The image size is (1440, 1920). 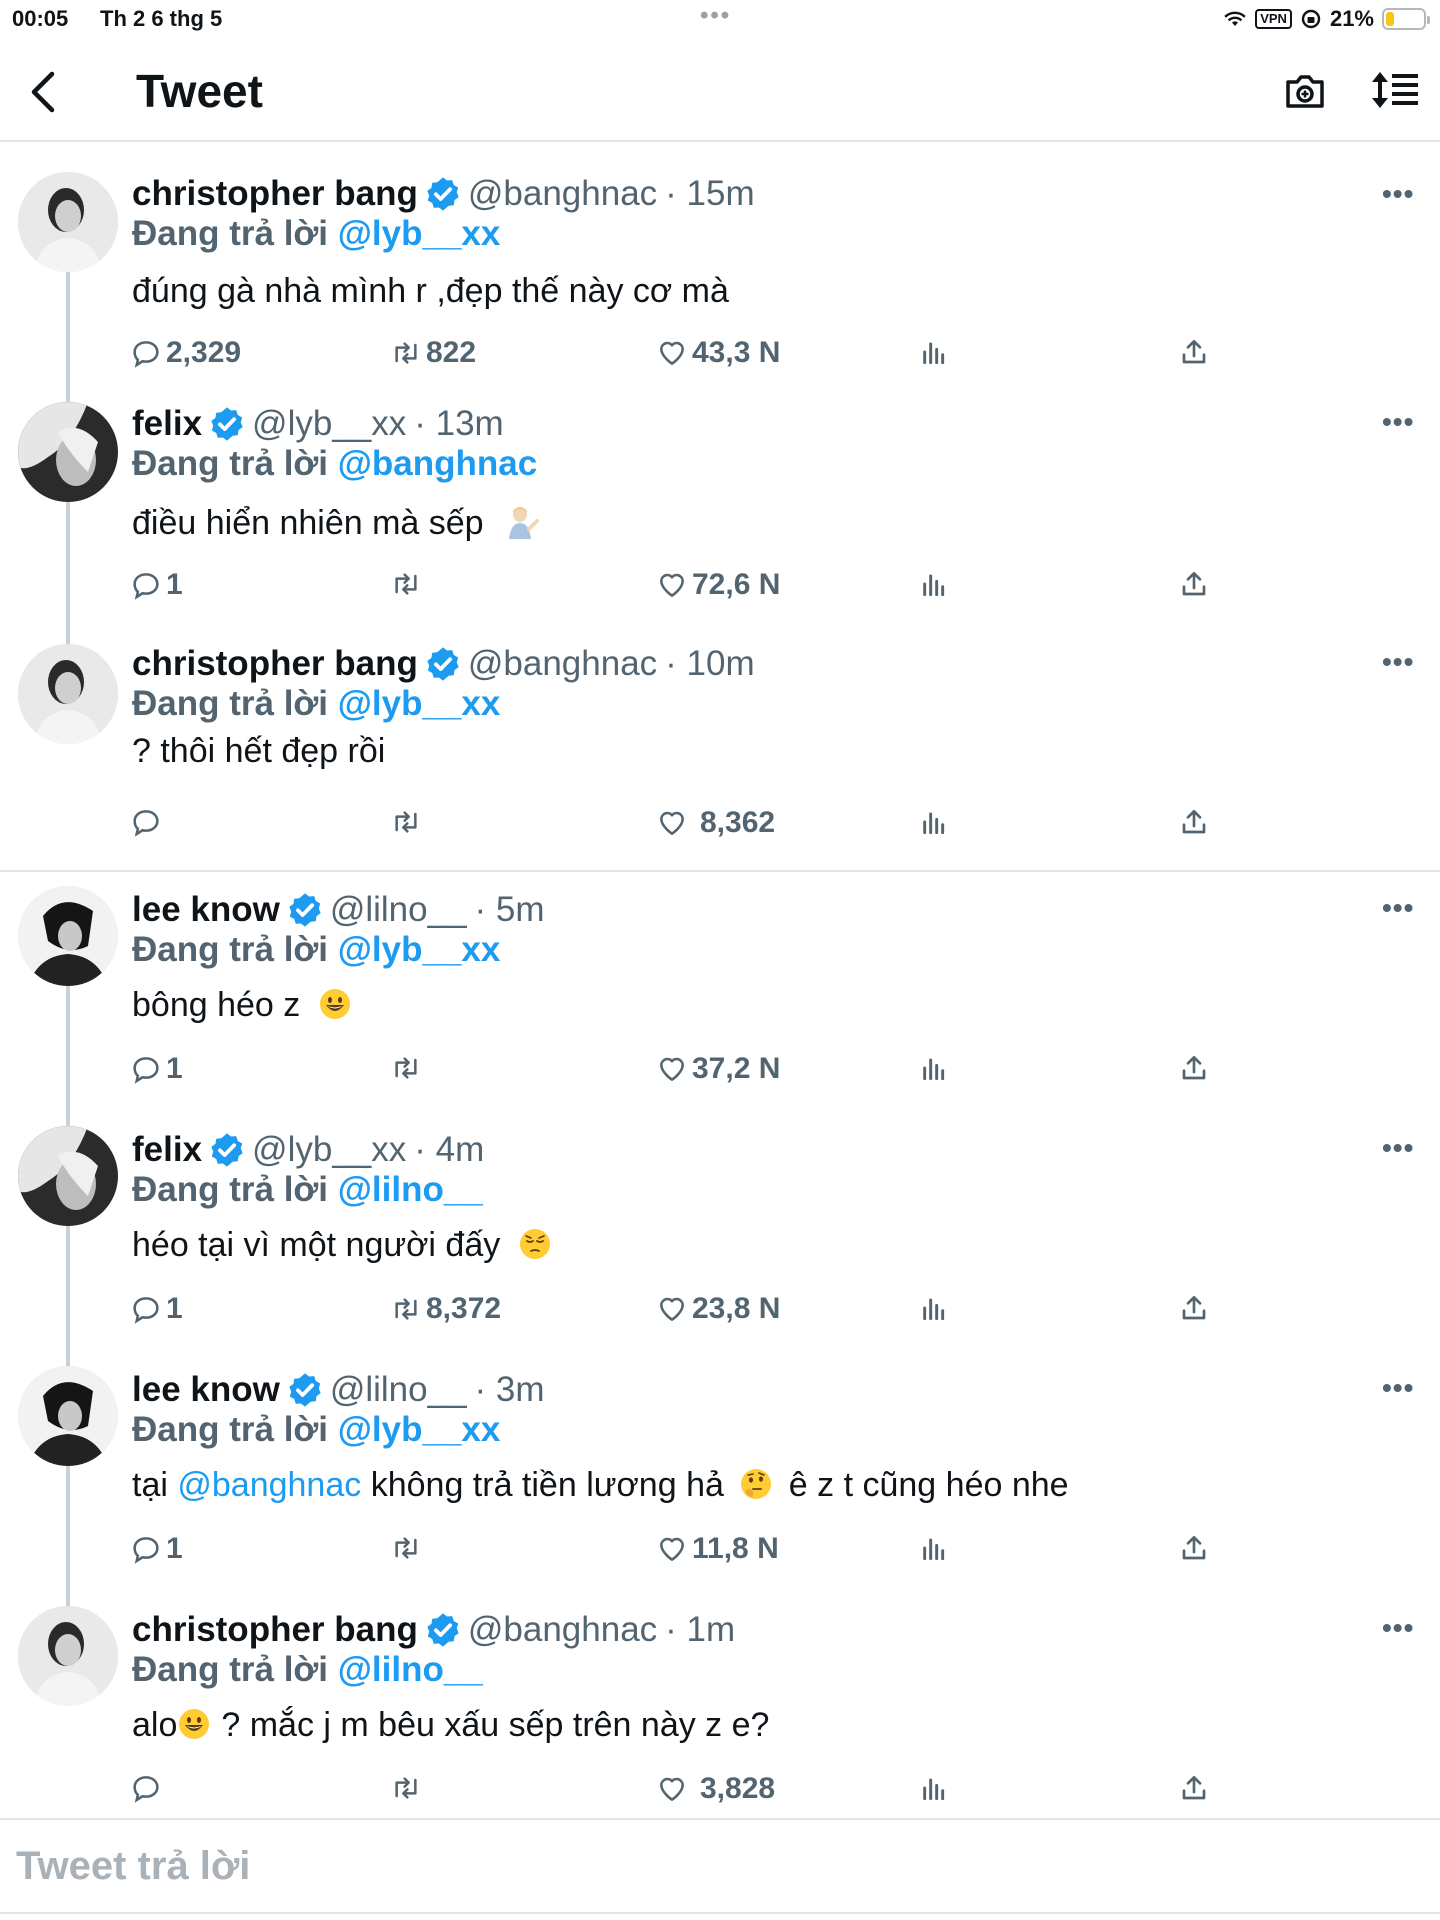 I want to click on thinking-face-emoji, so click(x=756, y=1484).